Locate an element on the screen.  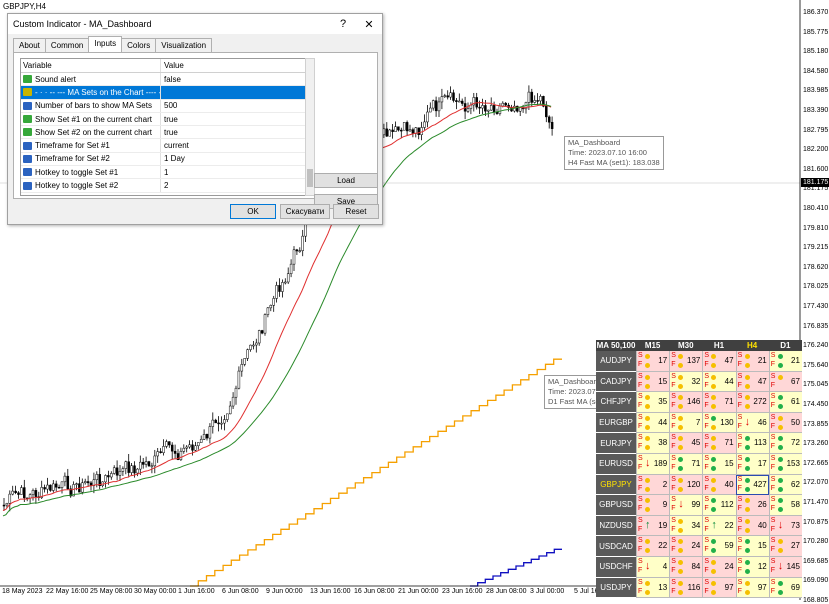
signal-cell: S F 153 is located at coordinates (785, 464).